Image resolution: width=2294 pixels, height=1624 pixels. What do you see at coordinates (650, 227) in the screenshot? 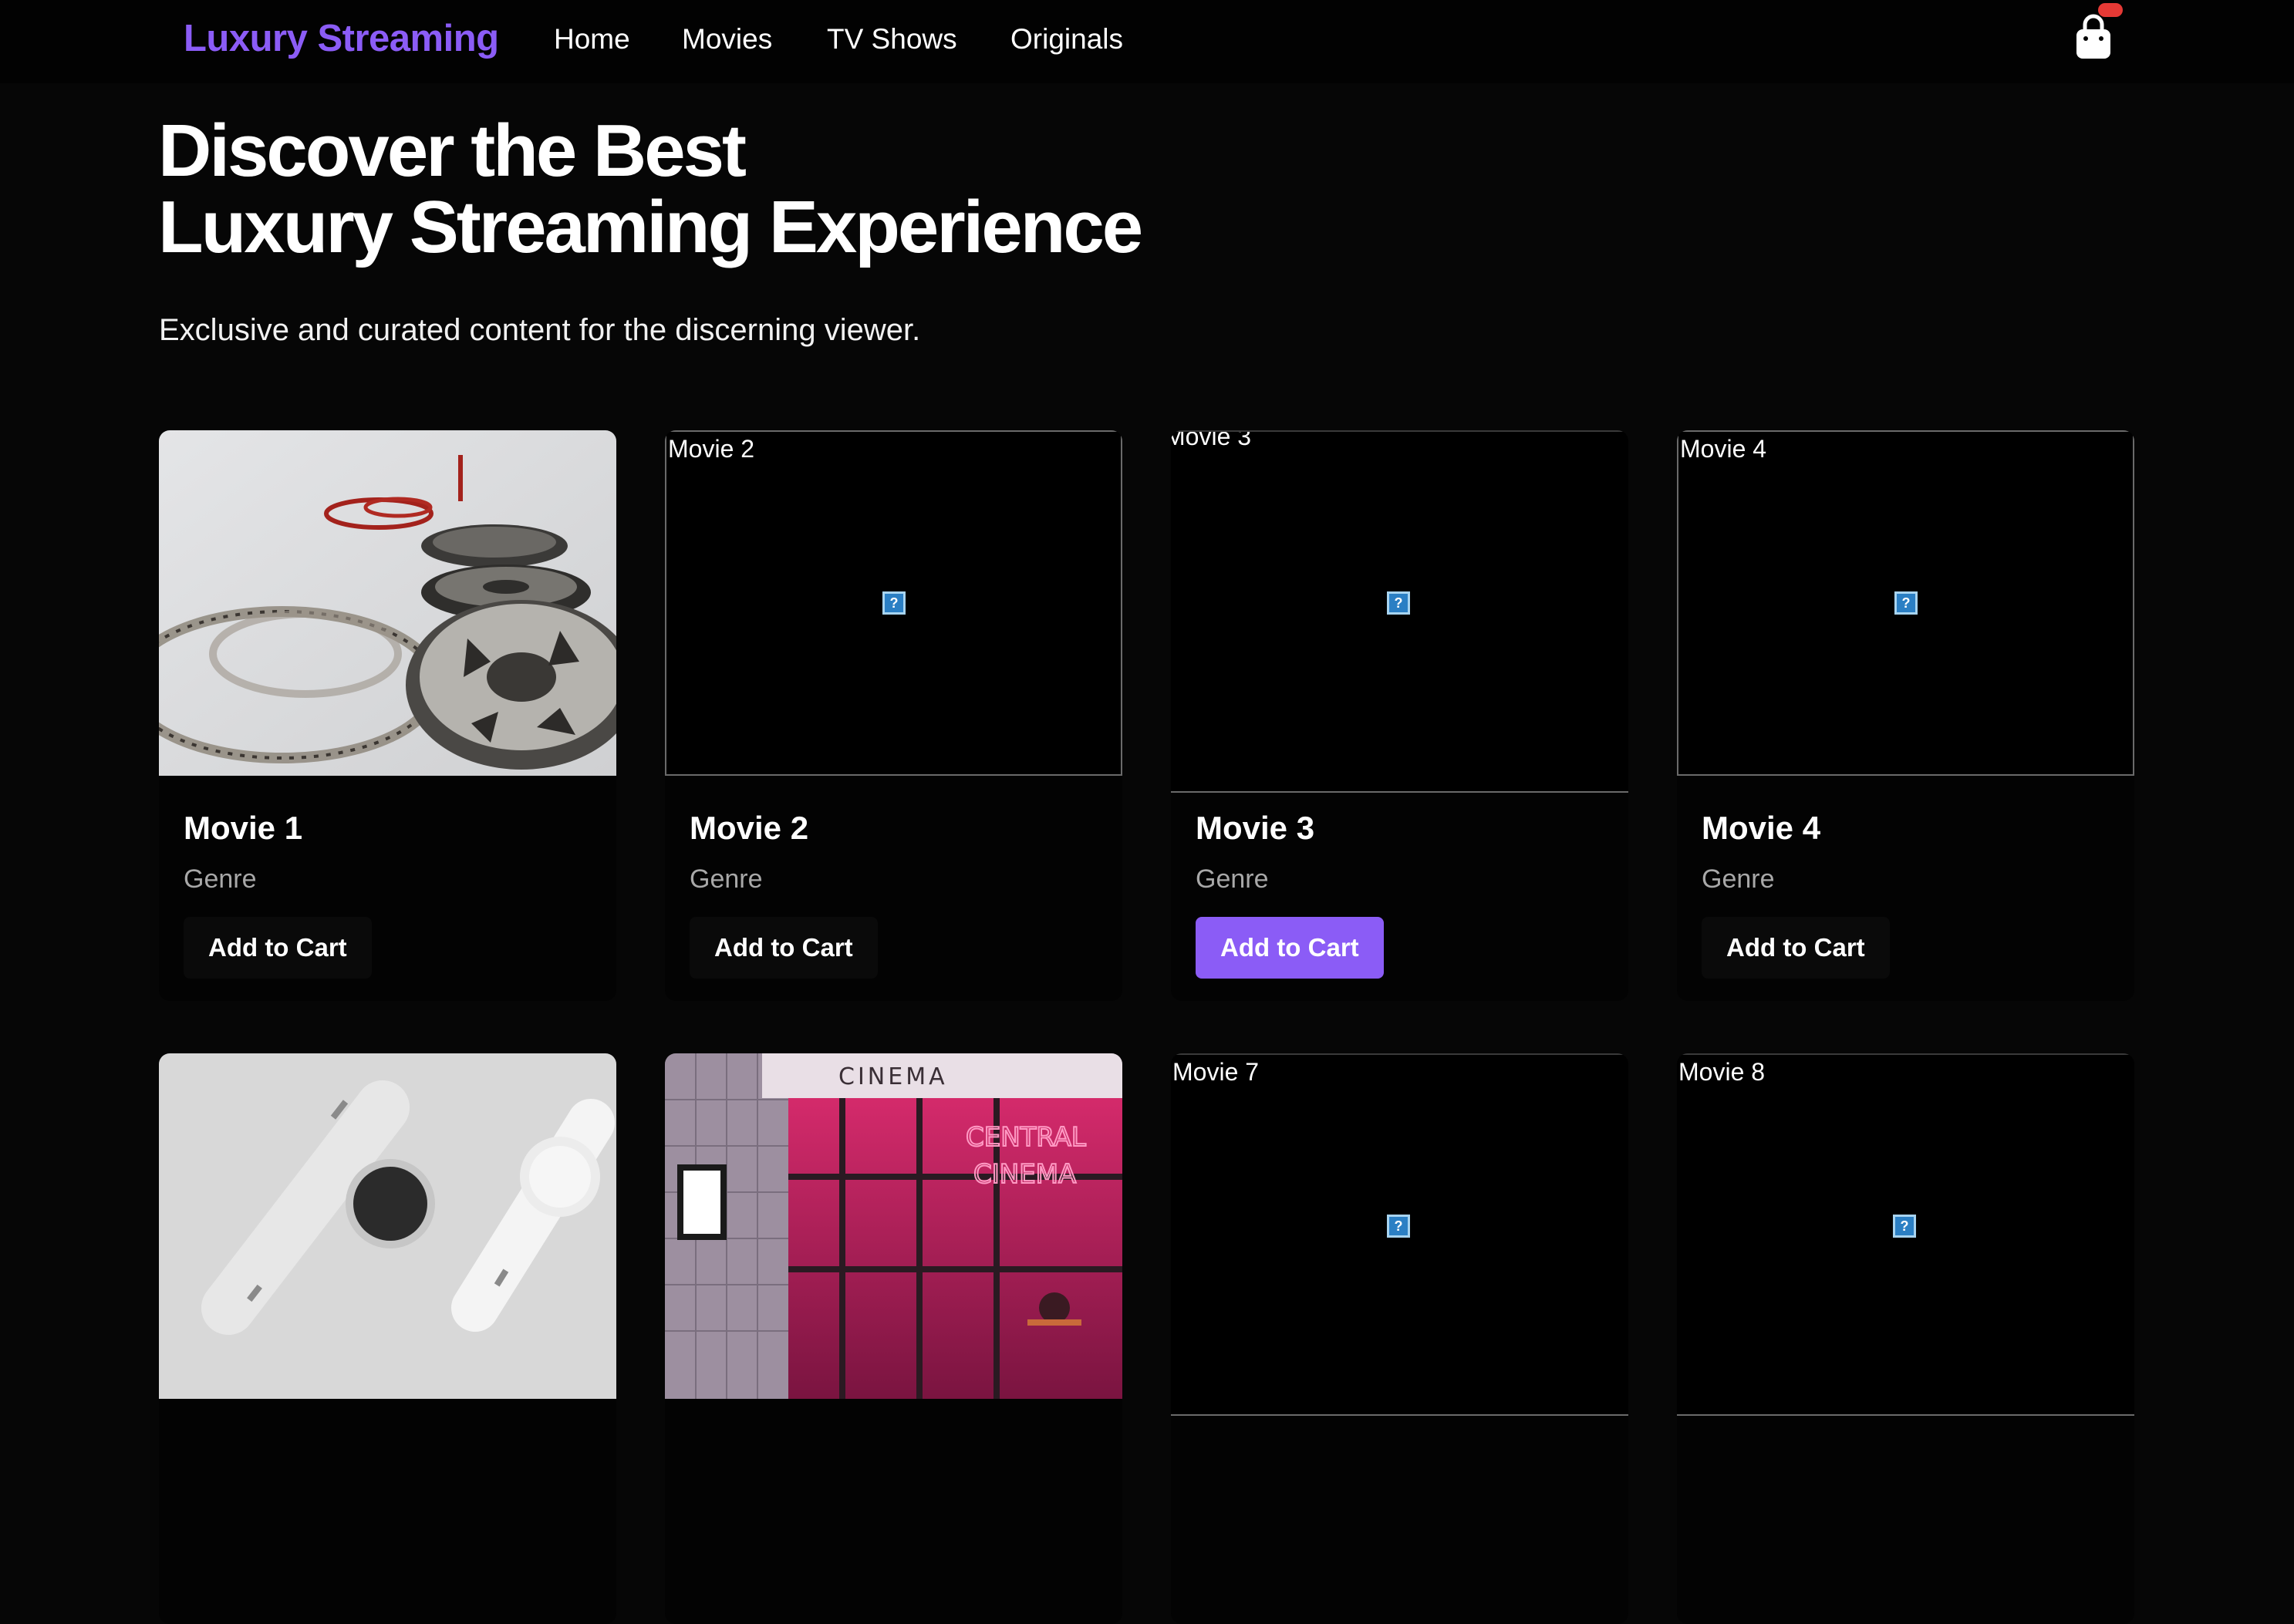
I see `hero-title-line-2: Luxury Streaming Experience` at bounding box center [650, 227].